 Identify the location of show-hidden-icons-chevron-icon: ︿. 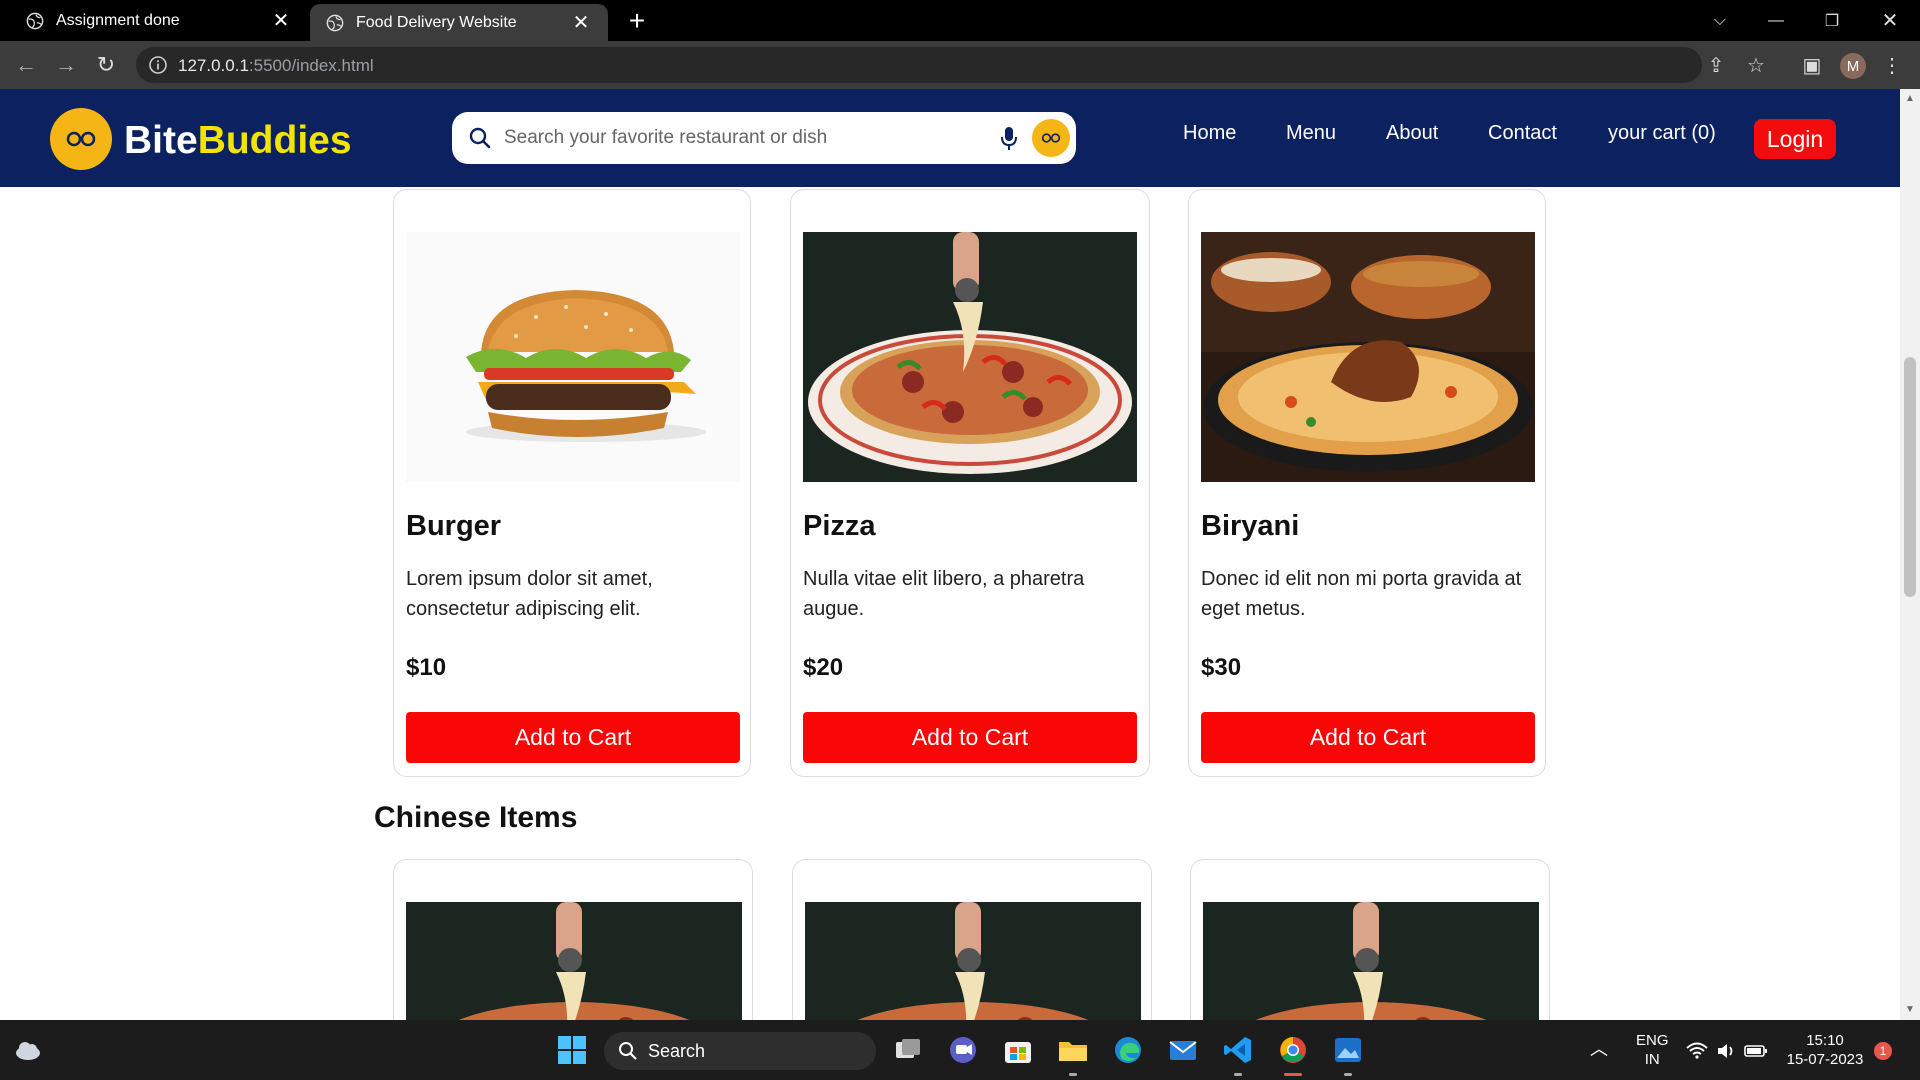
(1599, 1049).